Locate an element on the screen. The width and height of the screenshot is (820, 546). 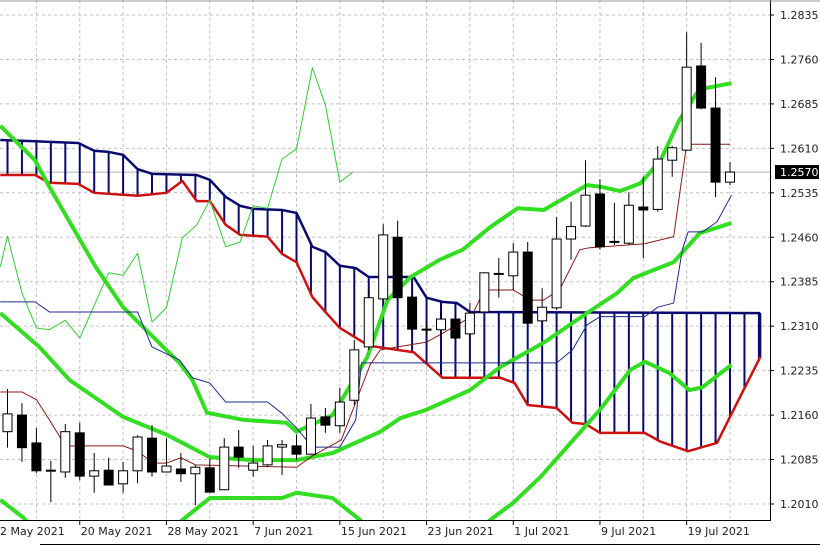
x-tick-label: 20 May 2021 is located at coordinates (117, 531).